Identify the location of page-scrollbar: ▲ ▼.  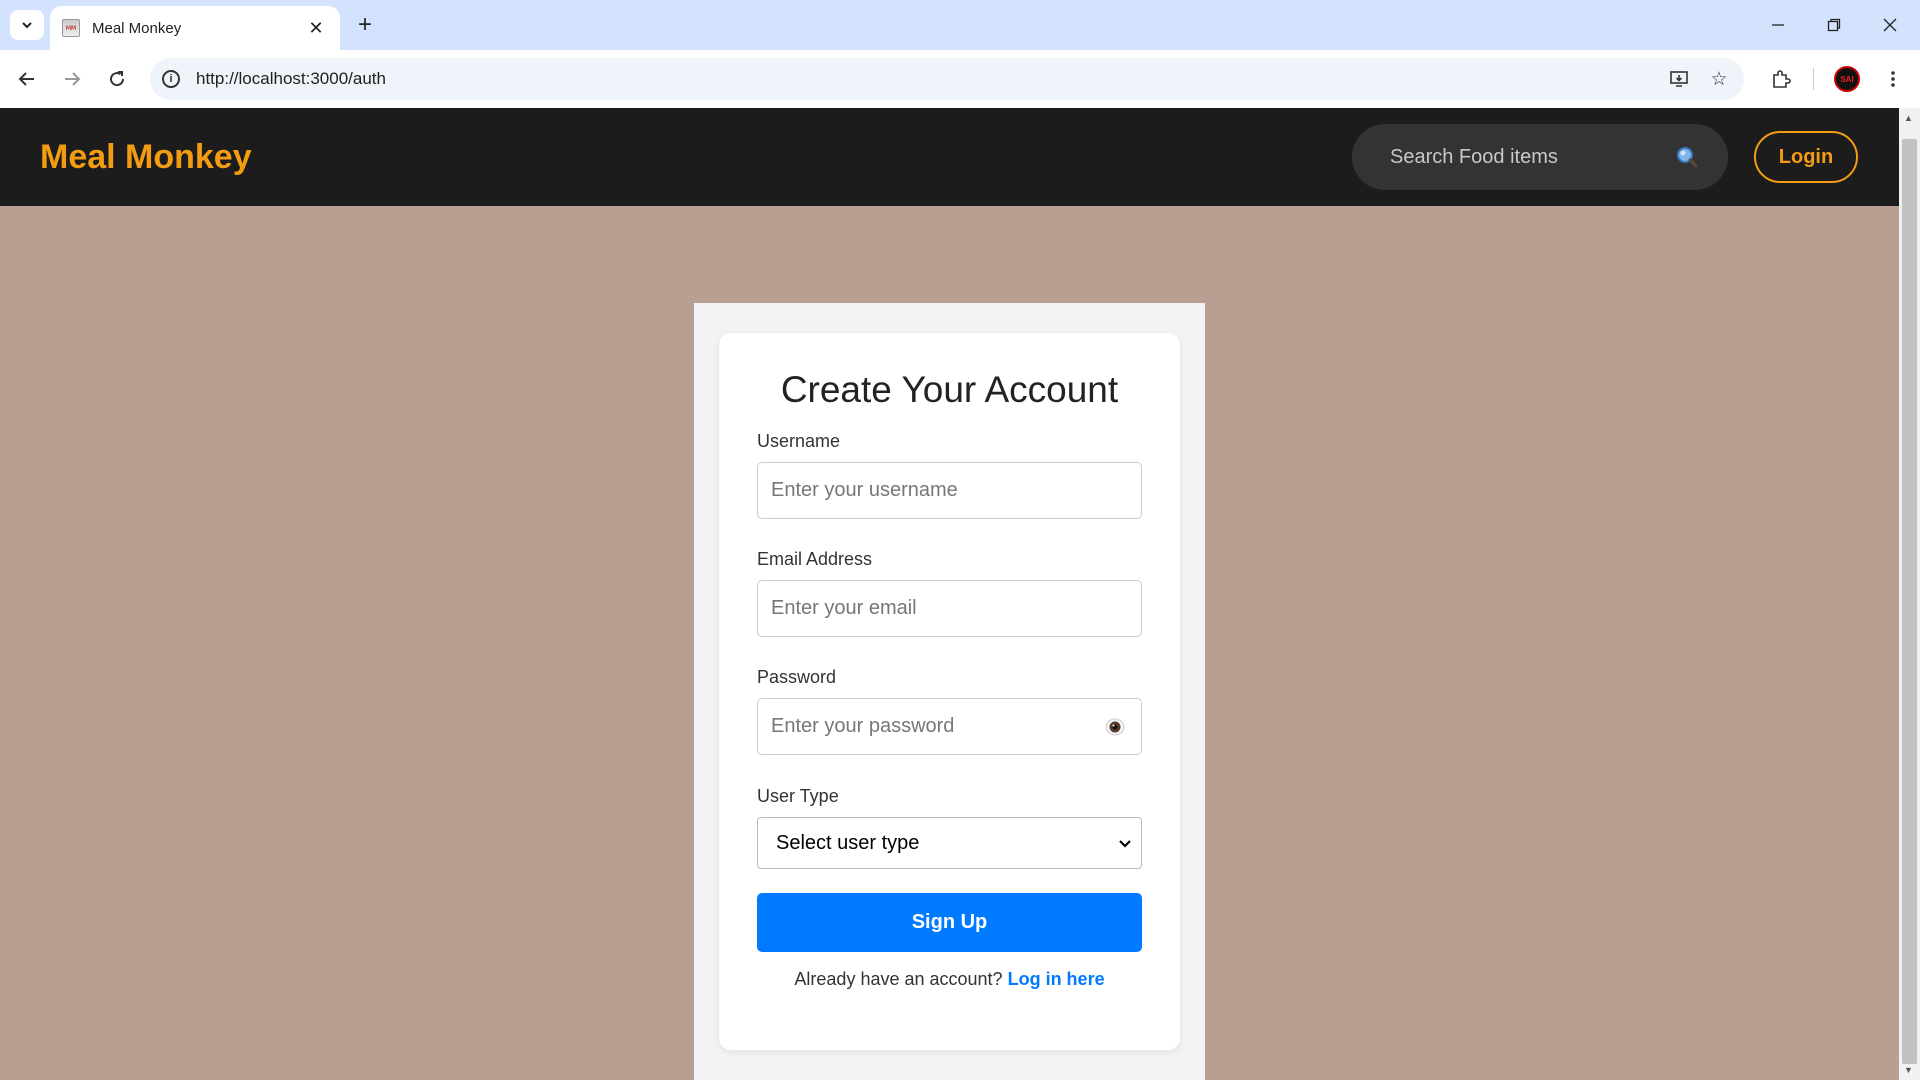
(1909, 594).